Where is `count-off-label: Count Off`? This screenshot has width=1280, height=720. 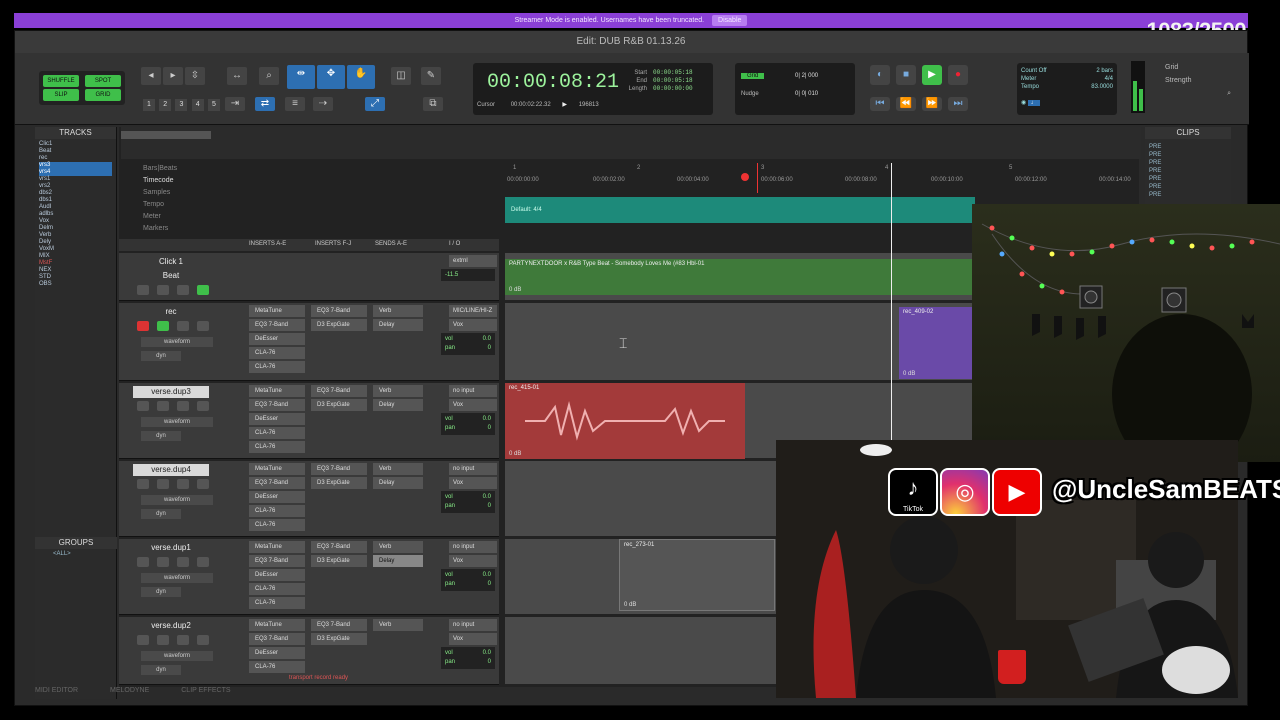
count-off-label: Count Off is located at coordinates (1034, 71).